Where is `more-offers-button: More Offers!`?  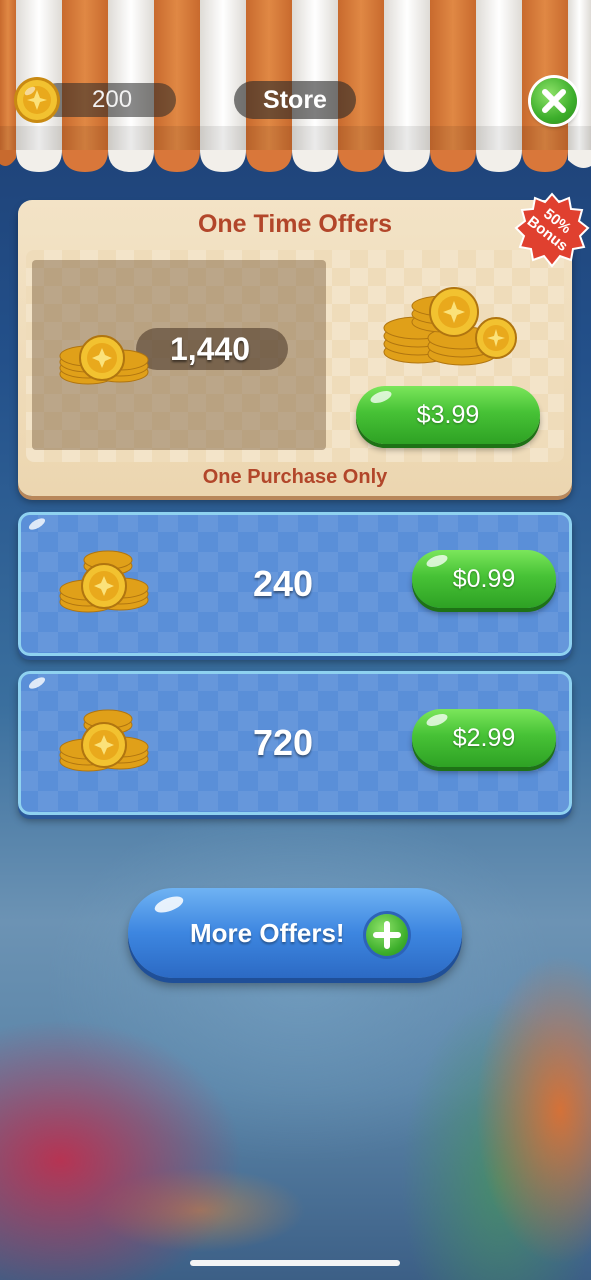 more-offers-button: More Offers! is located at coordinates (295, 933).